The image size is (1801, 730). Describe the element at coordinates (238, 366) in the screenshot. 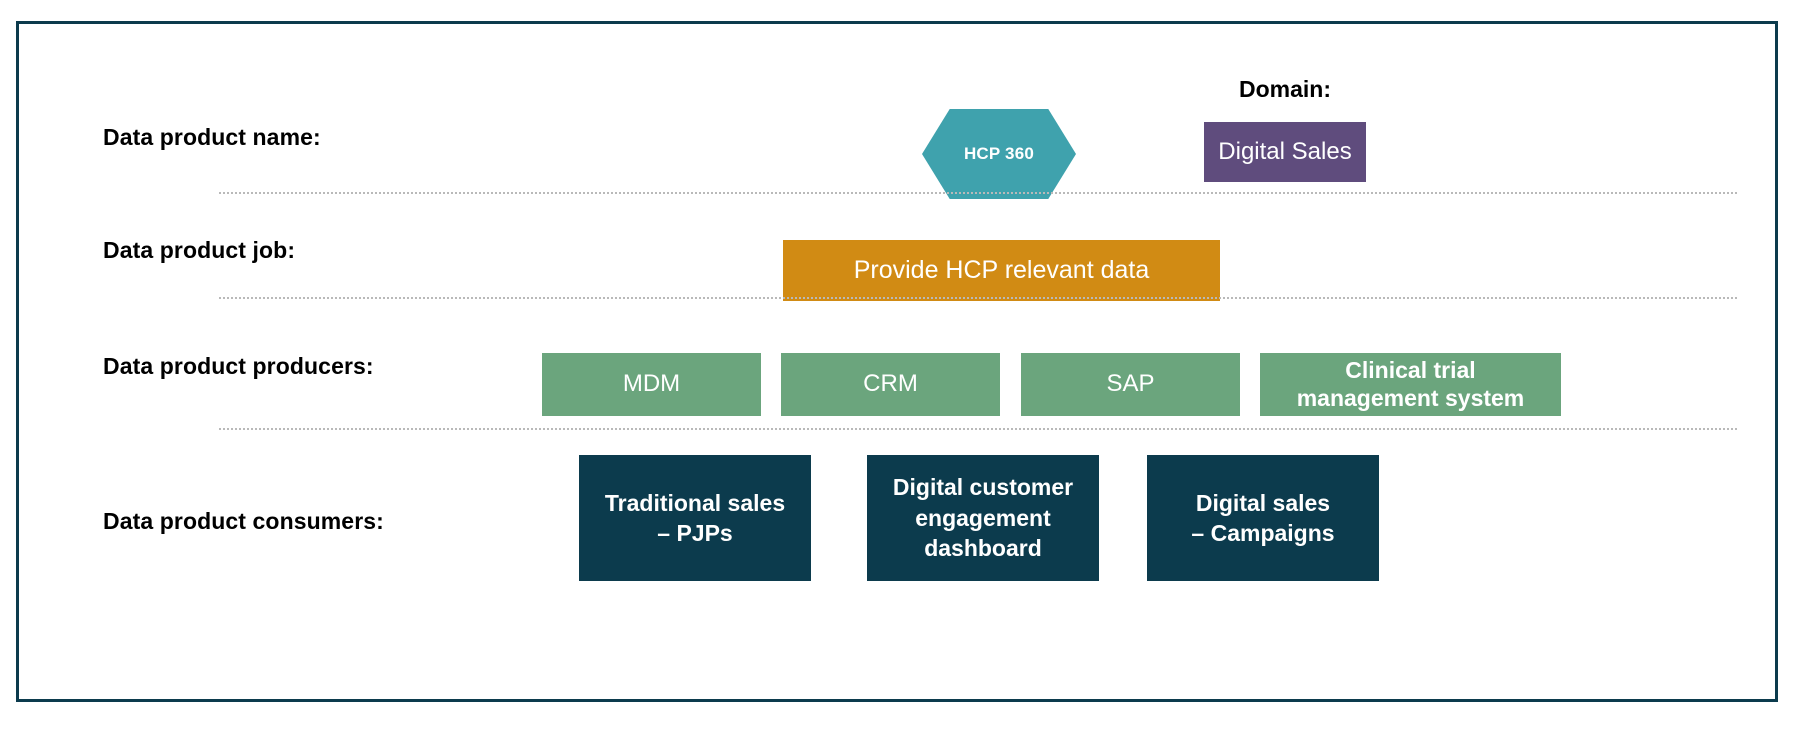

I see `row-label-data-product-producers: Data product producers:` at that location.